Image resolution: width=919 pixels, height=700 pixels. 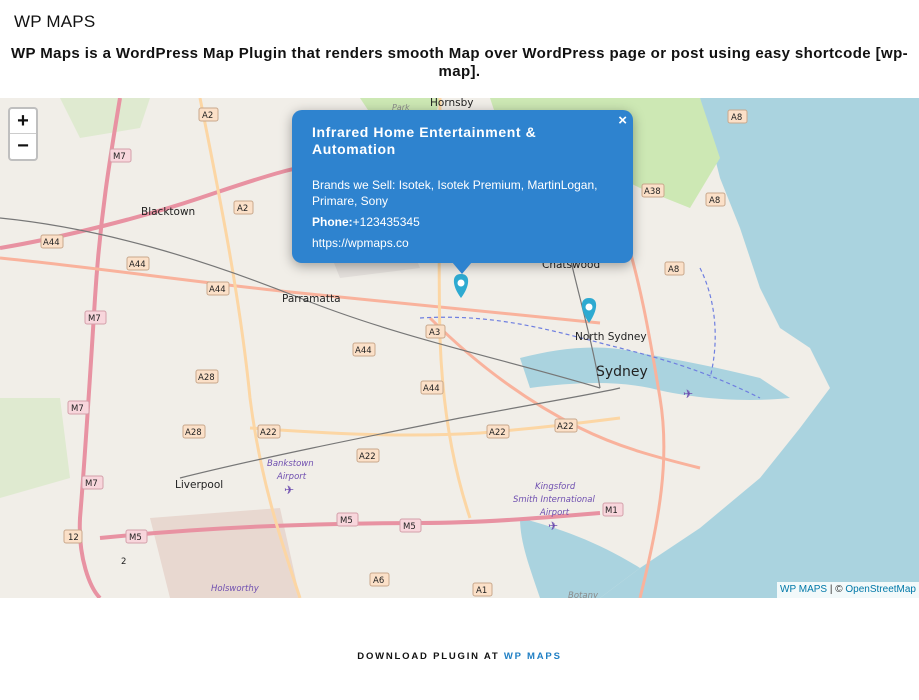 I want to click on svg-text: A38, so click(x=652, y=192).